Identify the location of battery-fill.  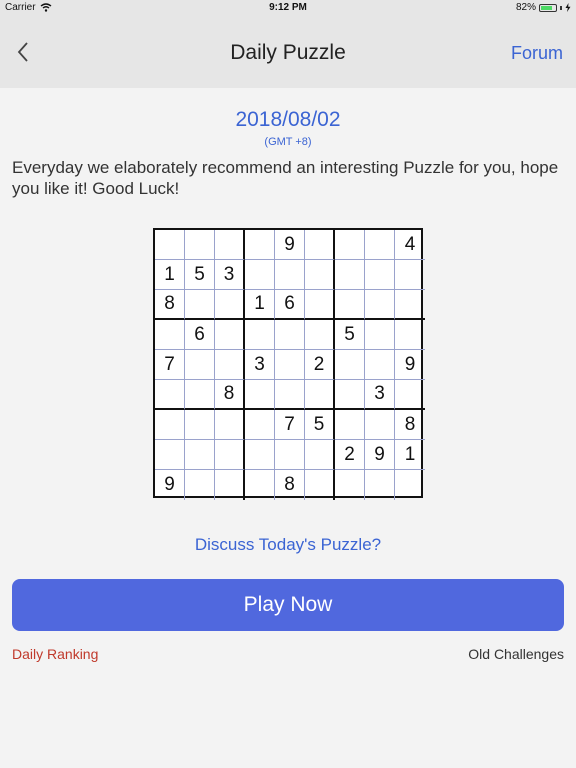
(547, 7).